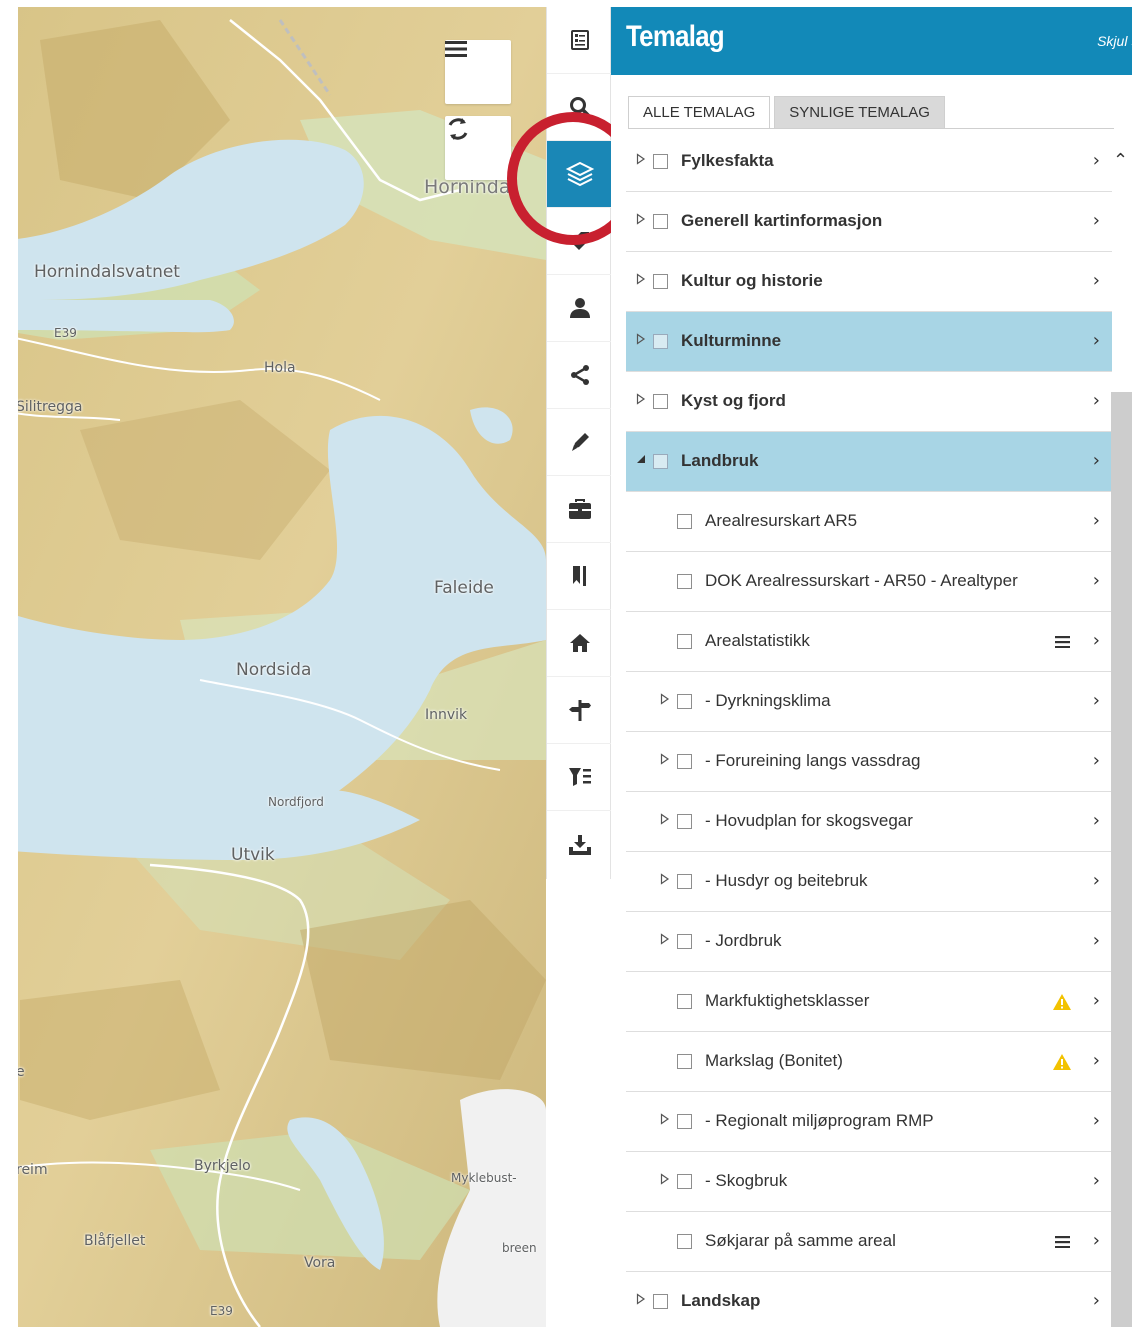 Image resolution: width=1132 pixels, height=1327 pixels. I want to click on tab-visible-layers: SYNLIGE TEMALAG, so click(859, 112).